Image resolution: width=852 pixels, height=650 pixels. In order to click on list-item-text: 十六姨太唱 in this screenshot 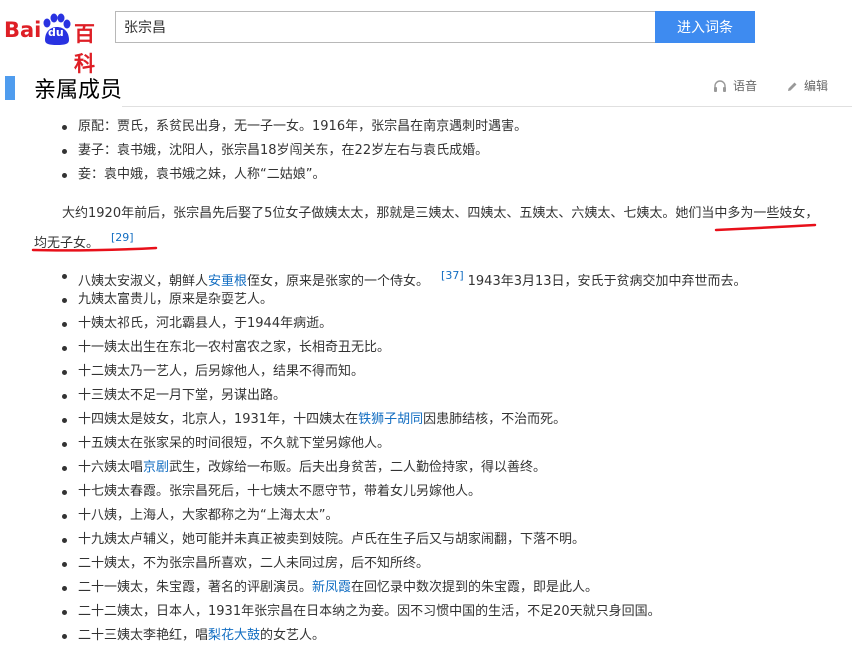, I will do `click(111, 467)`.